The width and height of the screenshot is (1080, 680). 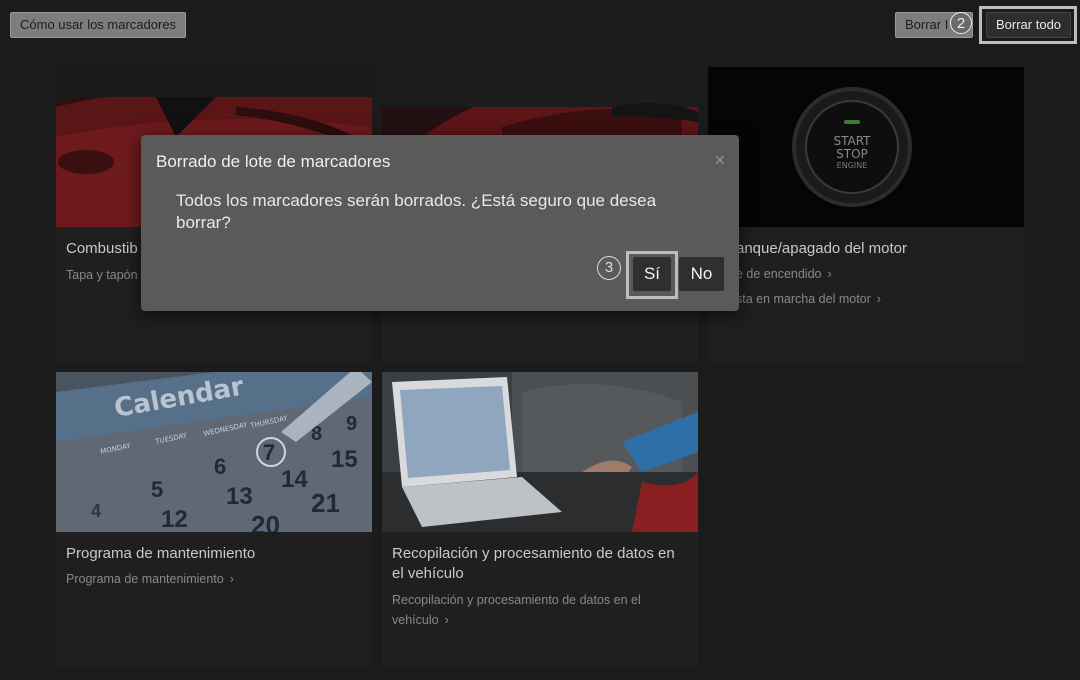 What do you see at coordinates (294, 479) in the screenshot?
I see `date-text: 14` at bounding box center [294, 479].